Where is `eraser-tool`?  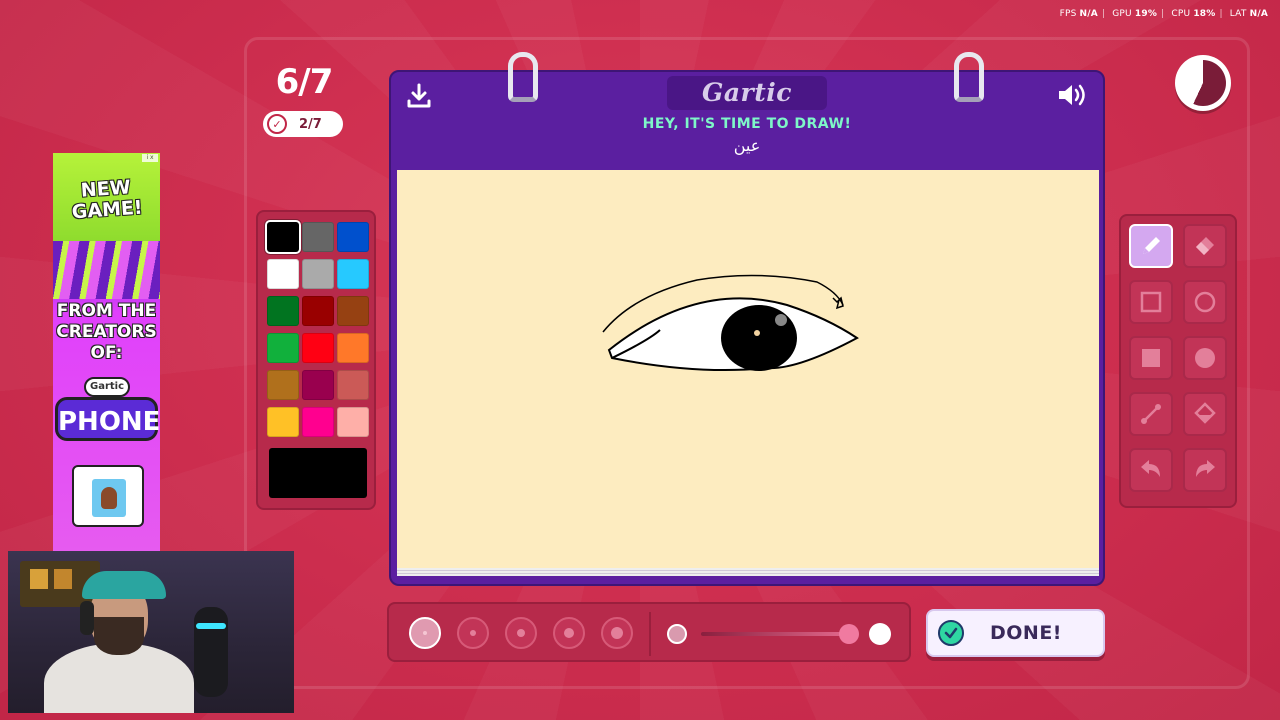
eraser-tool is located at coordinates (1205, 246).